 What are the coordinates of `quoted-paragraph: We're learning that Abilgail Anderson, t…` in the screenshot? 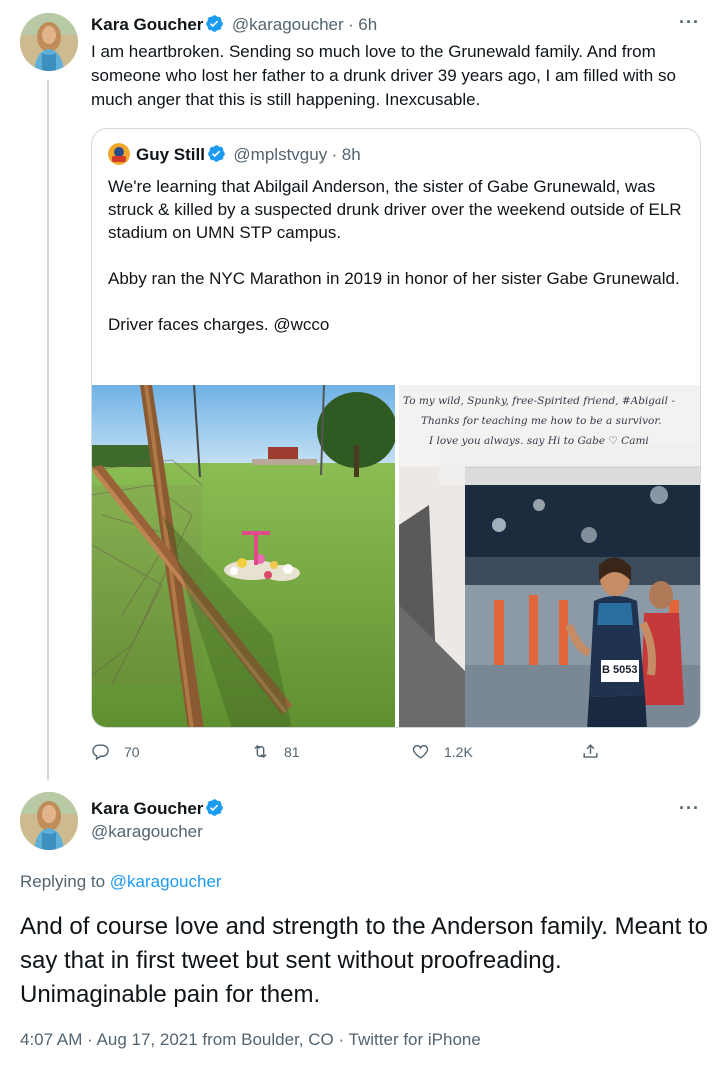 It's located at (395, 209).